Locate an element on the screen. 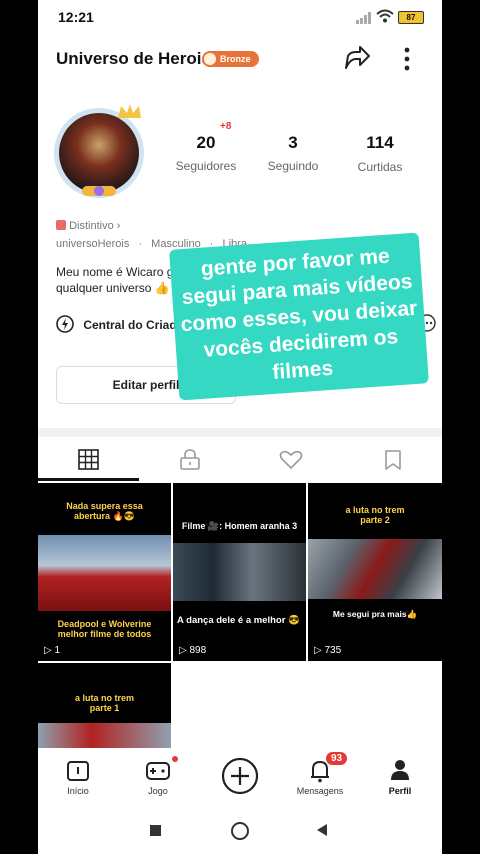 The width and height of the screenshot is (480, 854). messages-count-badge: 93 is located at coordinates (337, 758).